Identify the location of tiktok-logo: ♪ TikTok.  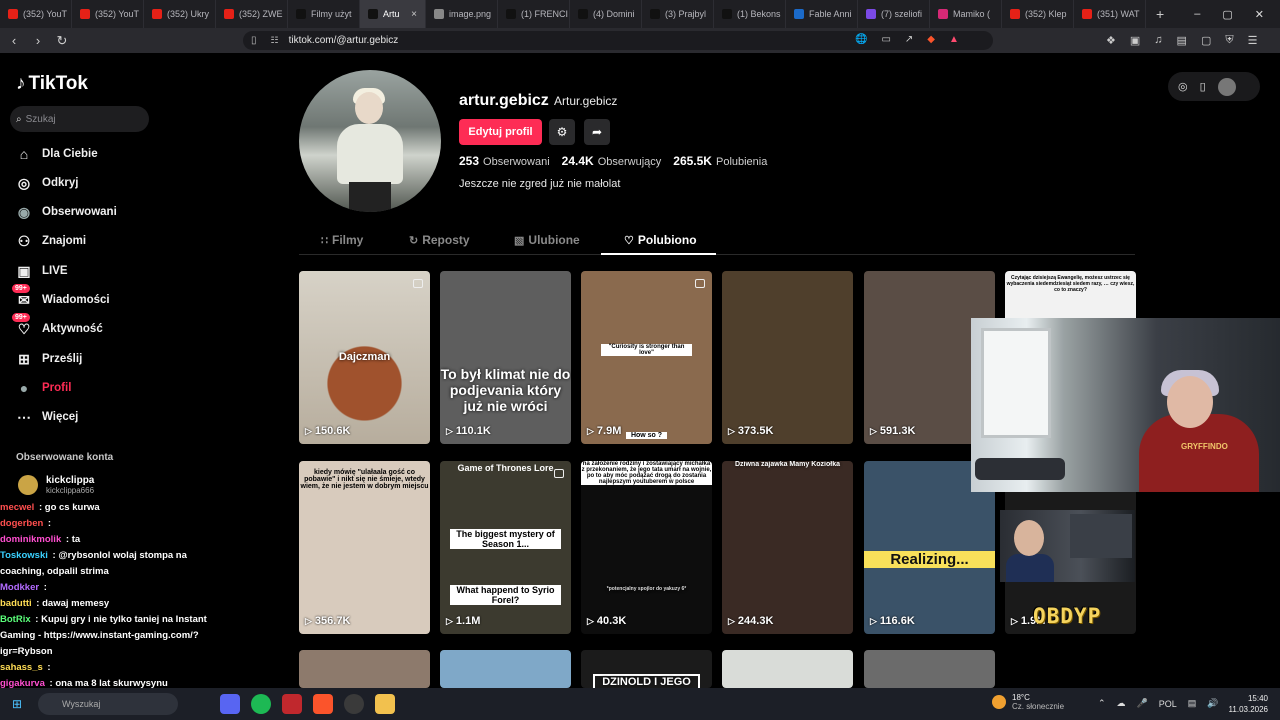
(52, 84).